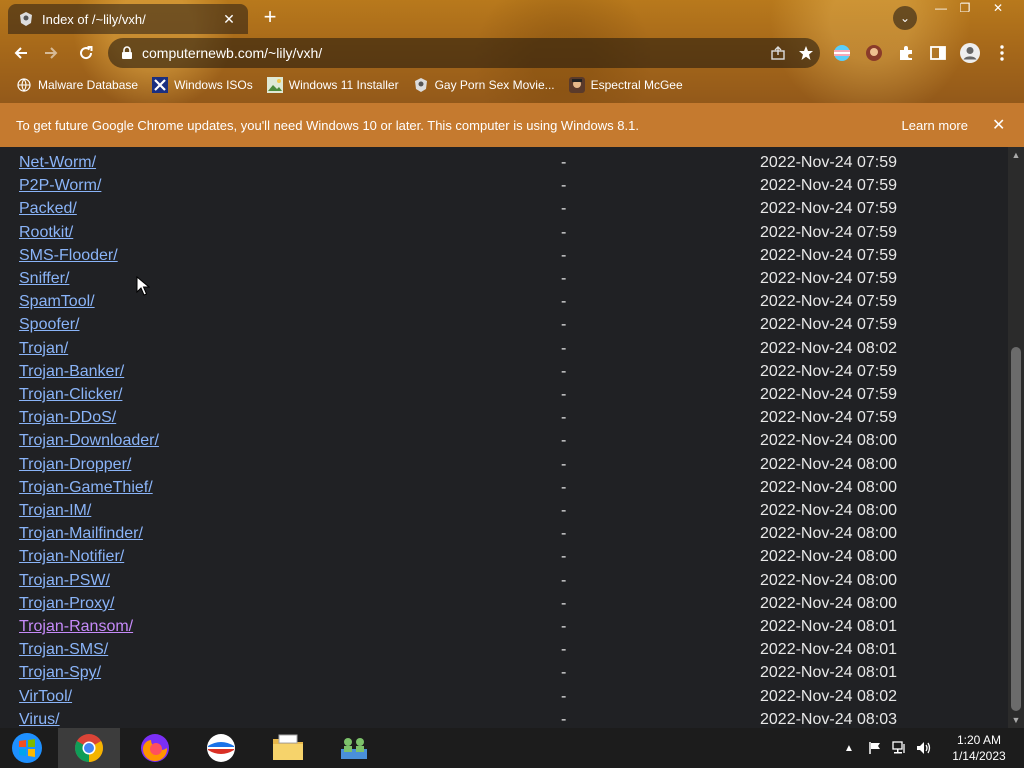 Image resolution: width=1024 pixels, height=768 pixels. I want to click on start-button, so click(27, 748).